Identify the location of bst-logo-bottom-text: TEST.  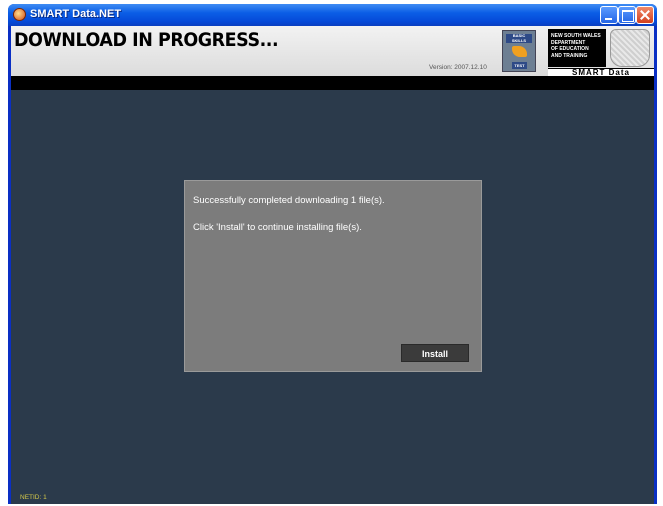
(519, 65).